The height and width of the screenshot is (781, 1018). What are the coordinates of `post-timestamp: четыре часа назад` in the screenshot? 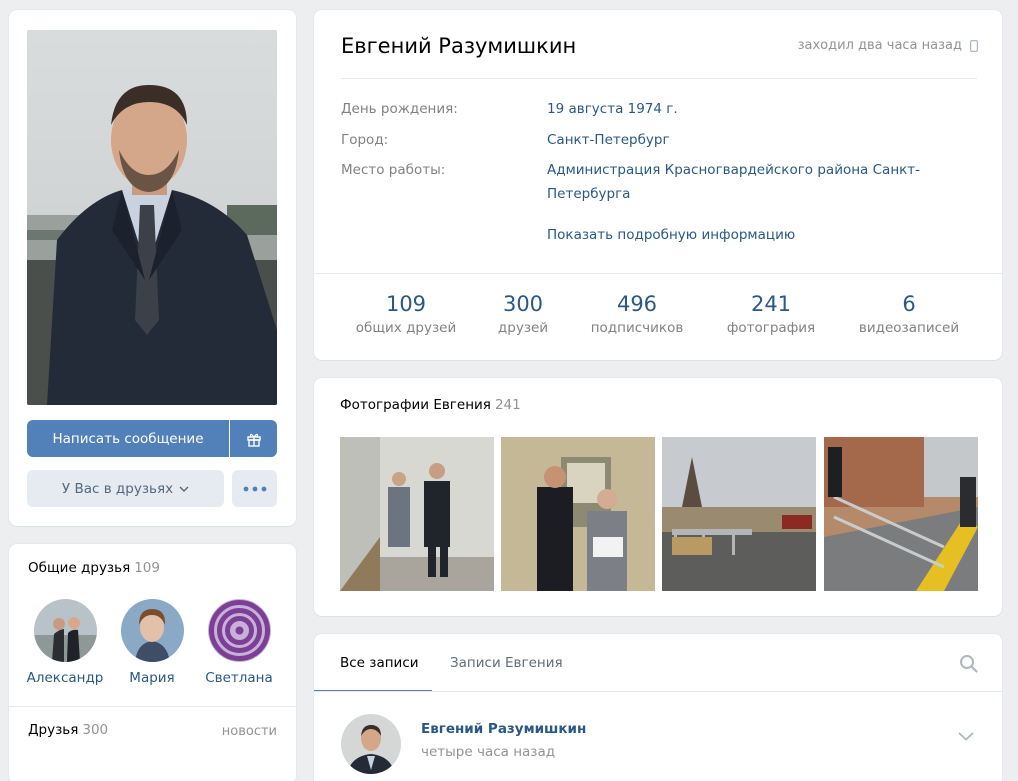 It's located at (488, 752).